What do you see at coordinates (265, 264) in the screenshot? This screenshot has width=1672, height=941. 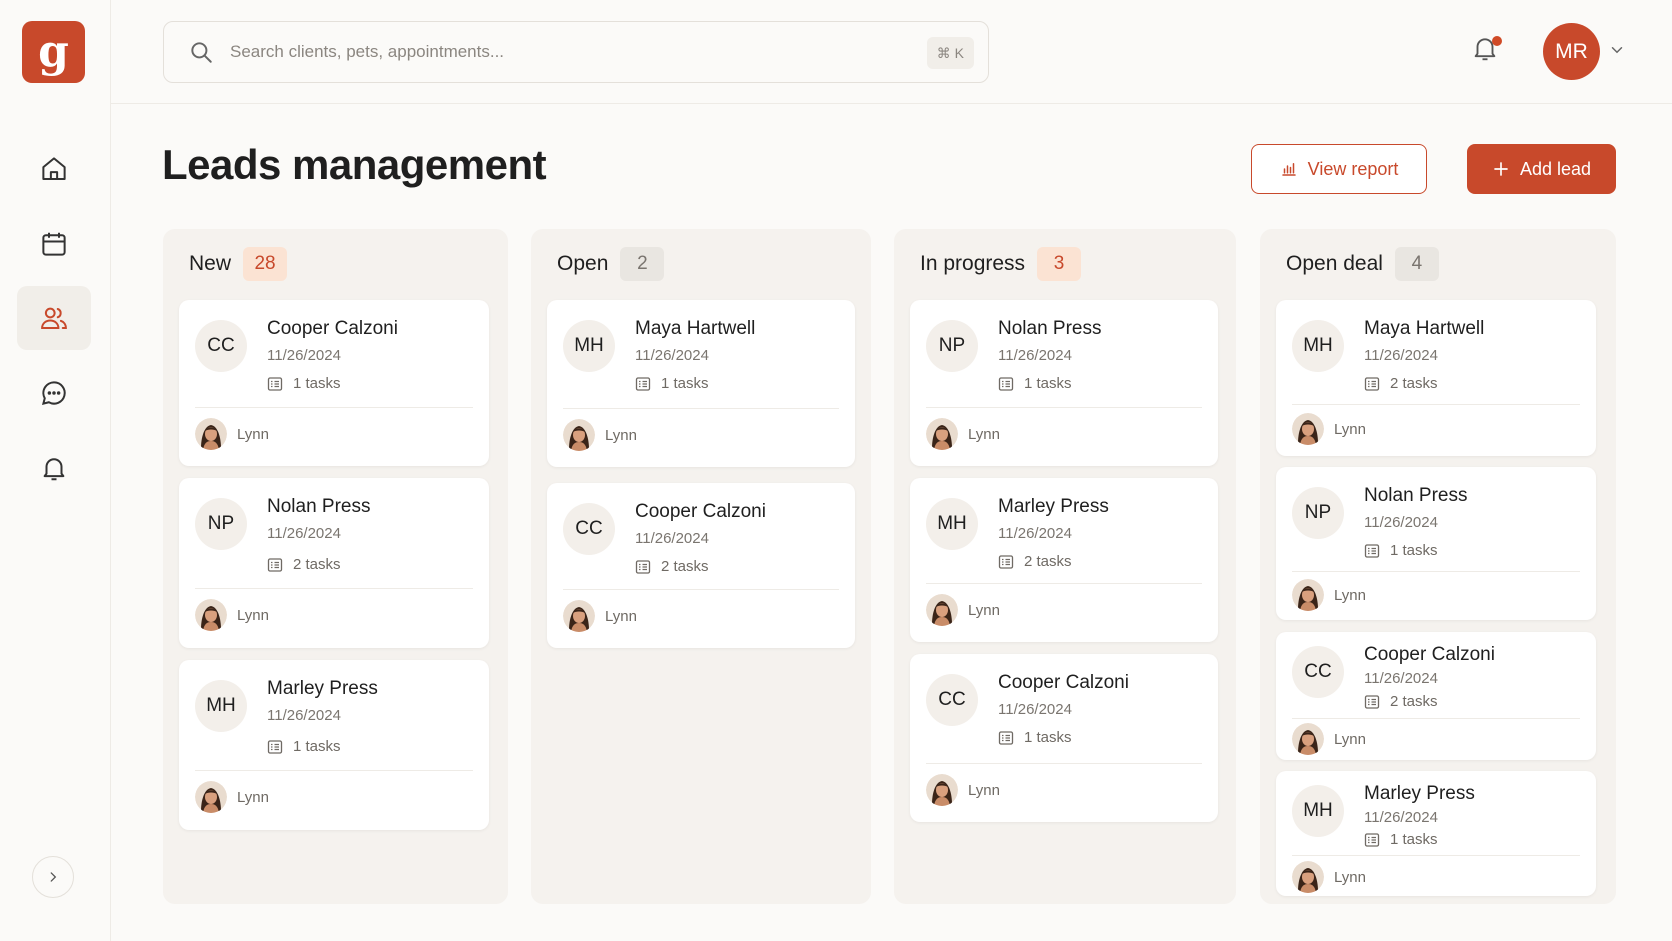 I see `column-count-badge: 28` at bounding box center [265, 264].